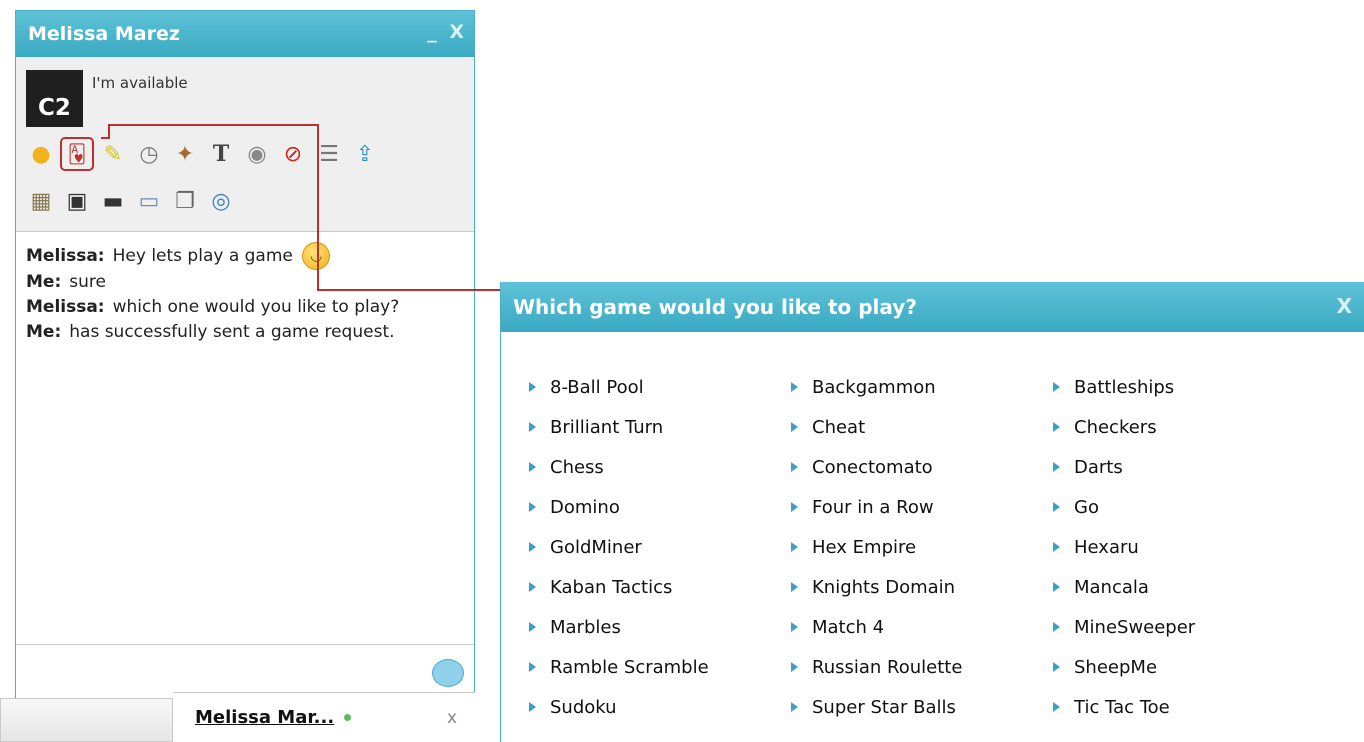 The height and width of the screenshot is (742, 1364). What do you see at coordinates (715, 307) in the screenshot?
I see `dialog-title: Which game would you like to play?` at bounding box center [715, 307].